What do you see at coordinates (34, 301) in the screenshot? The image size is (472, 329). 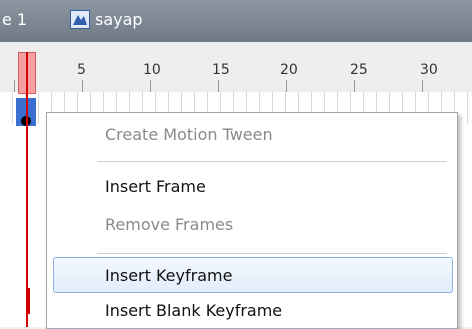 I see `frame-end-marker` at bounding box center [34, 301].